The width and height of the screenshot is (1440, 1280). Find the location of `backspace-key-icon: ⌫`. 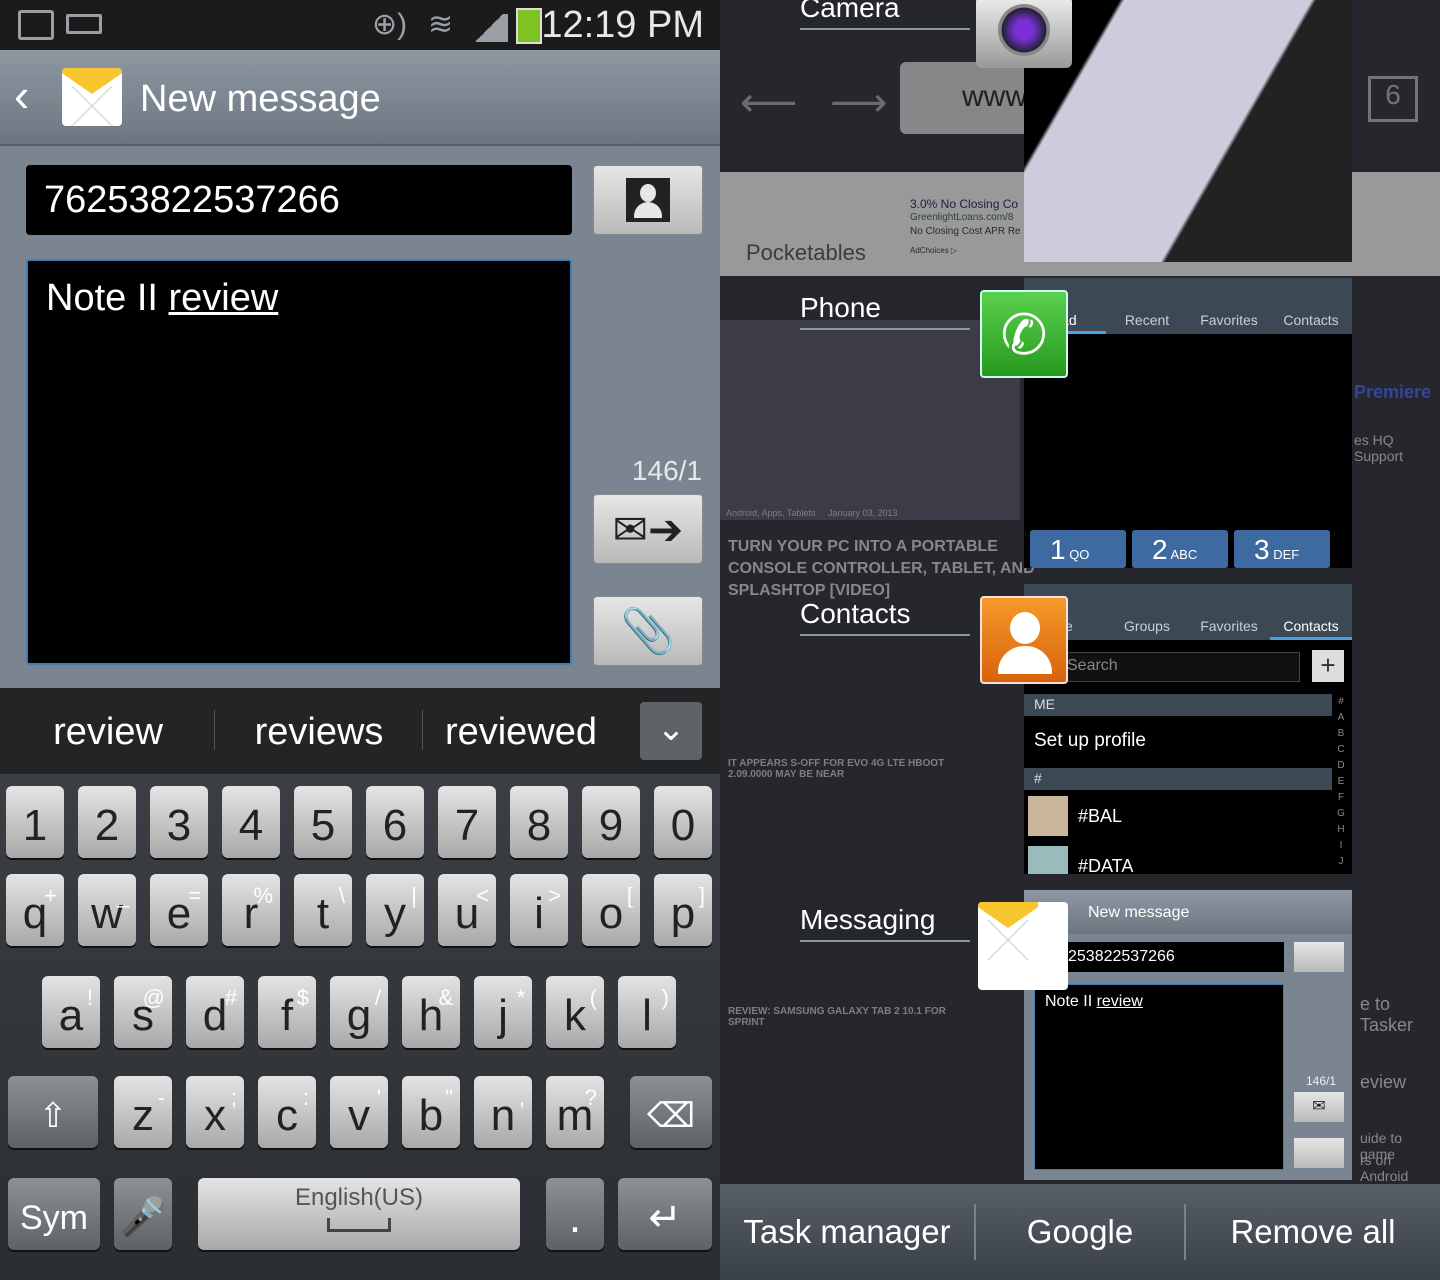

backspace-key-icon: ⌫ is located at coordinates (671, 1112).